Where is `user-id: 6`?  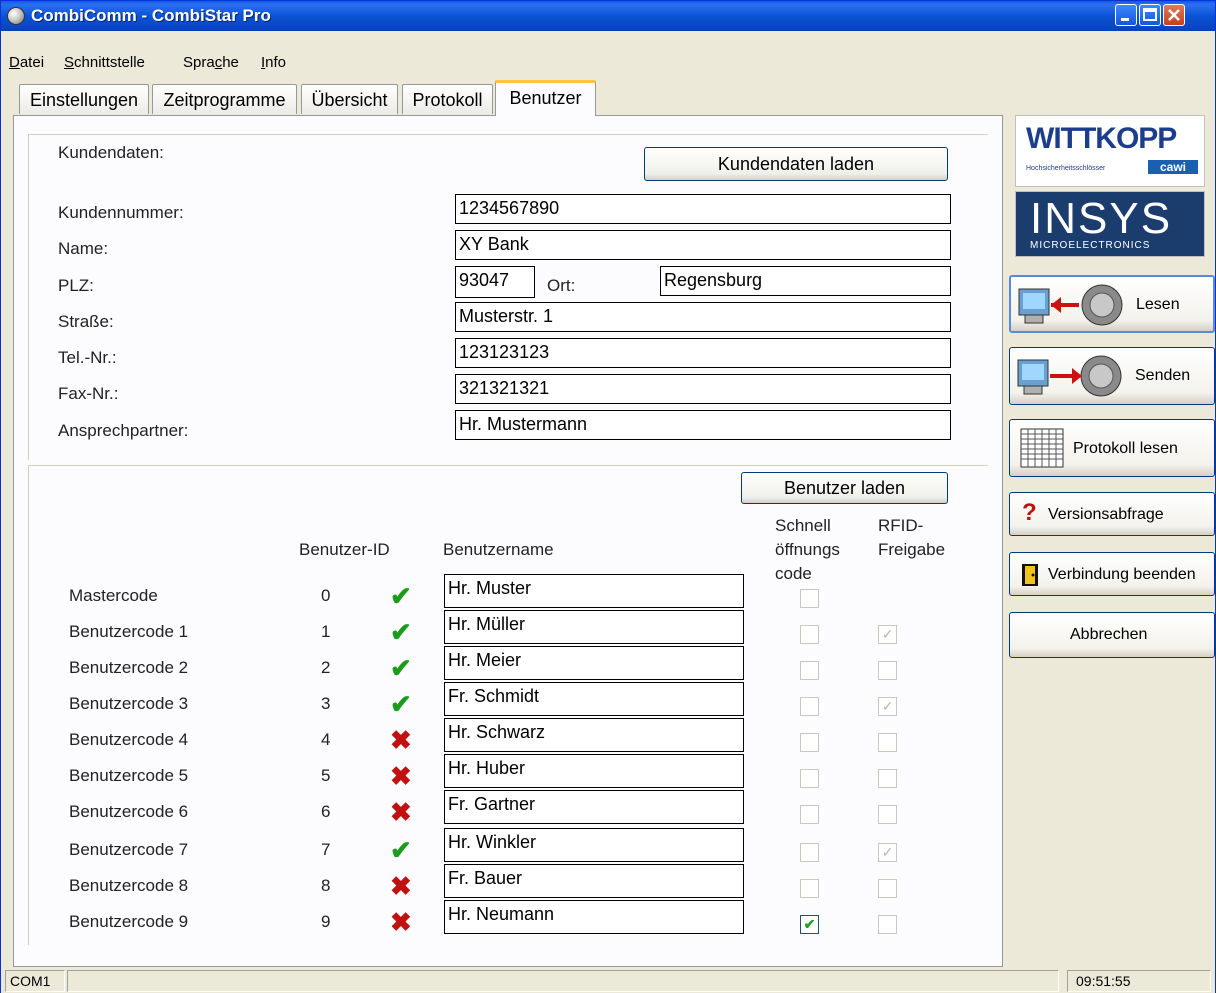 user-id: 6 is located at coordinates (326, 811).